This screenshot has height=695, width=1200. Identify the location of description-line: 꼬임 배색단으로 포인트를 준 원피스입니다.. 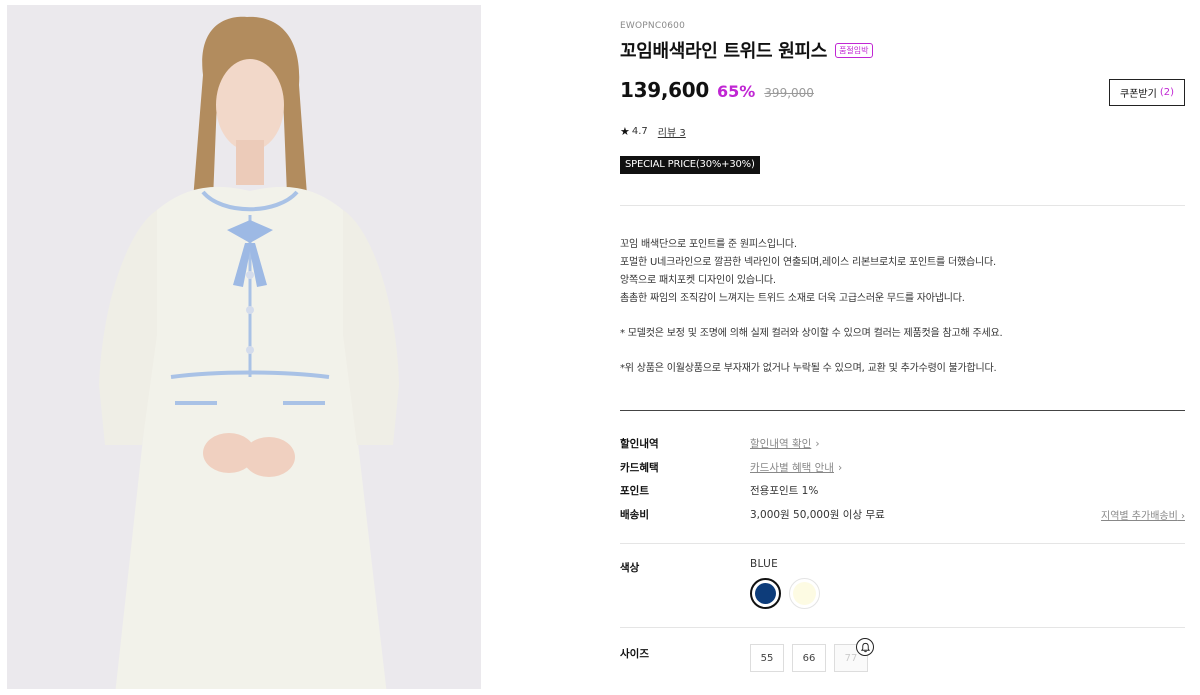
(708, 244).